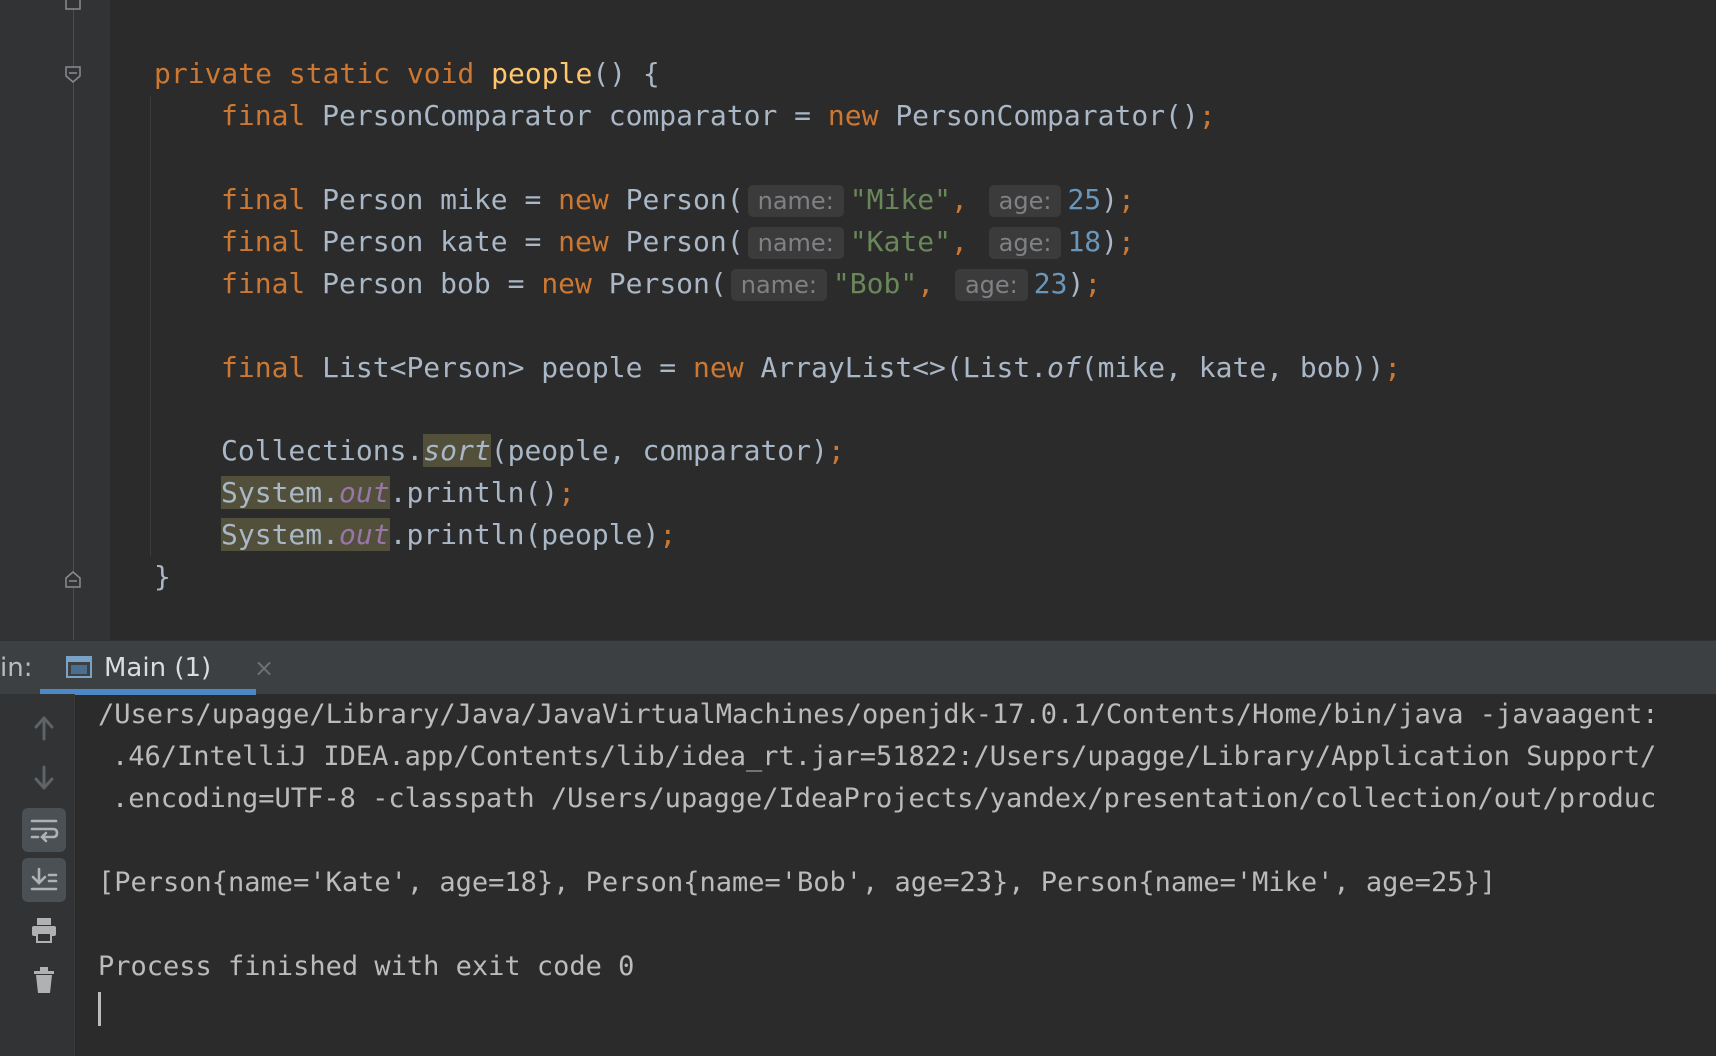  What do you see at coordinates (440, 199) in the screenshot?
I see `person-decl: Person mike =` at bounding box center [440, 199].